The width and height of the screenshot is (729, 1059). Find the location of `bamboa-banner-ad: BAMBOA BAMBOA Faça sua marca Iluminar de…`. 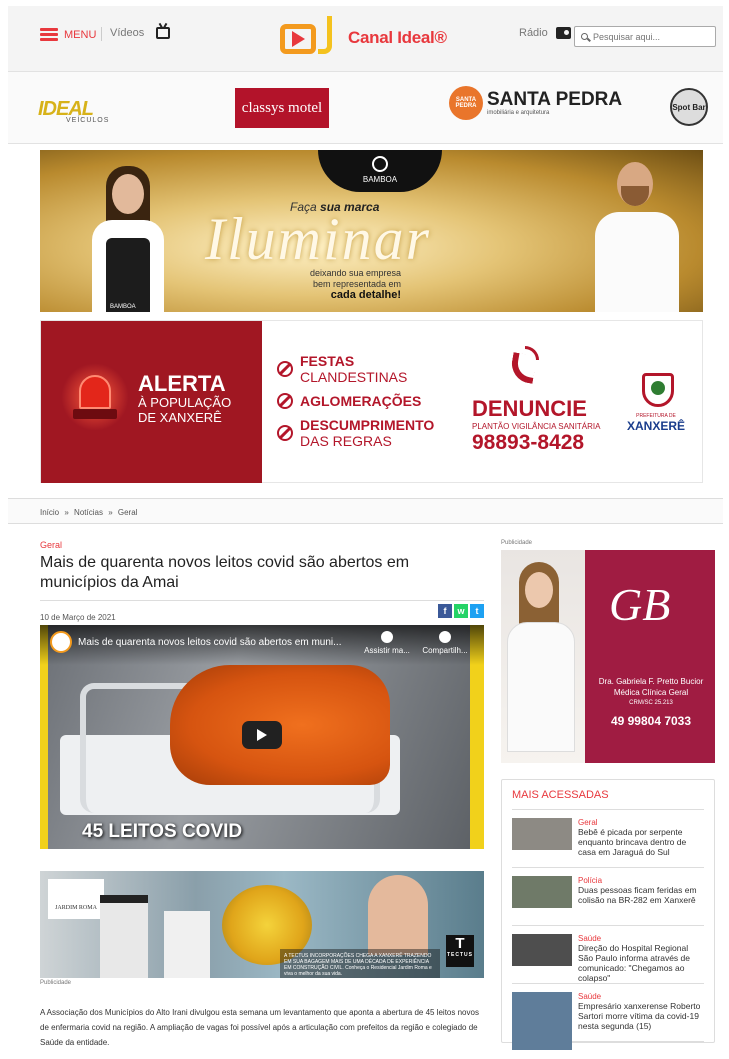

bamboa-banner-ad: BAMBOA BAMBOA Faça sua marca Iluminar de… is located at coordinates (371, 231).